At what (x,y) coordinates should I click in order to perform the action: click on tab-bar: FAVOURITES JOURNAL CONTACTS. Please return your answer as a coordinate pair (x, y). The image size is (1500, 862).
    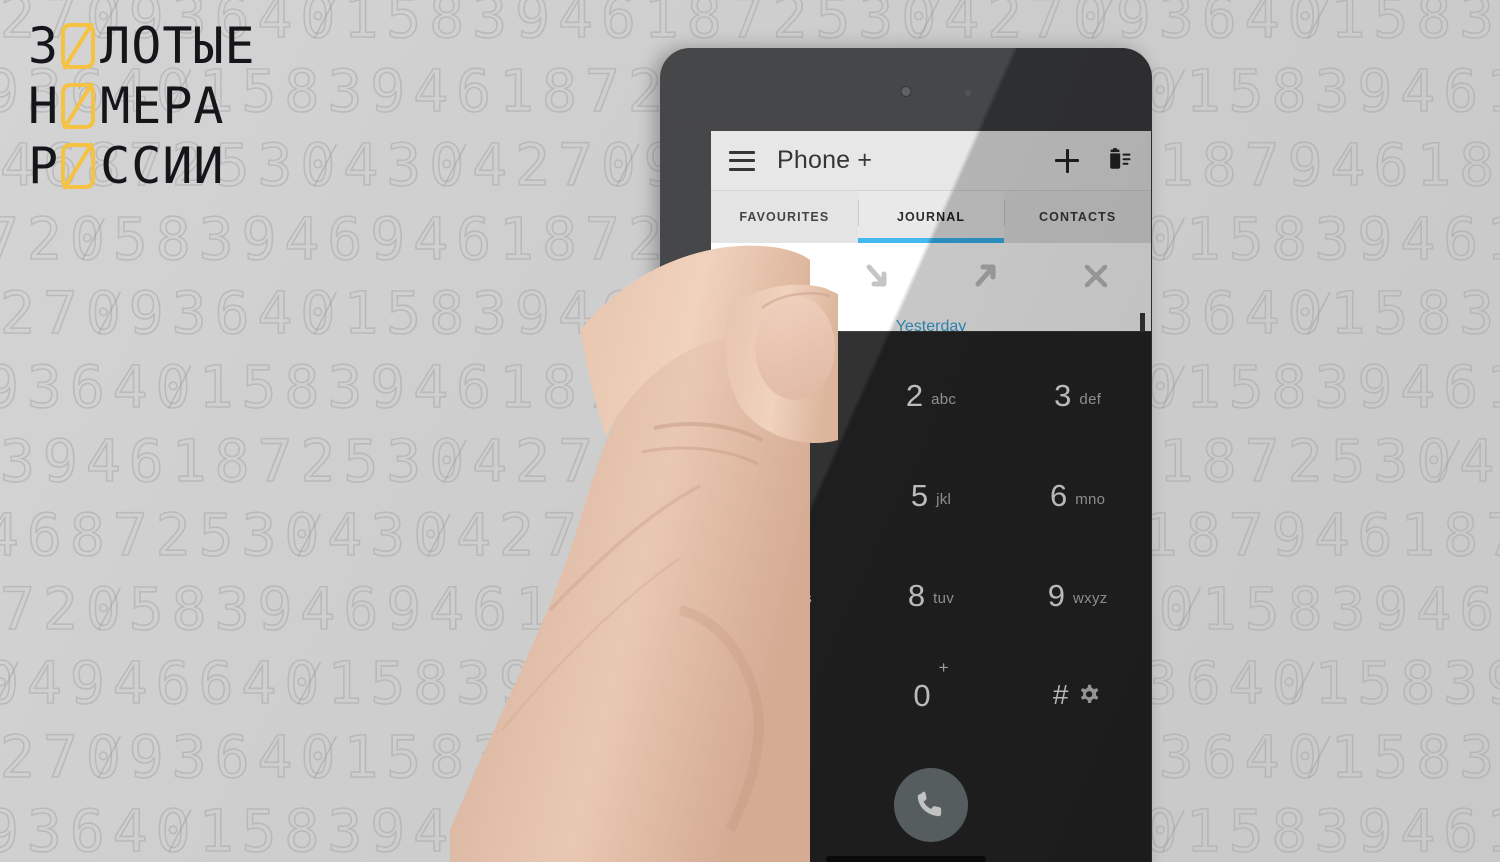
    Looking at the image, I should click on (931, 217).